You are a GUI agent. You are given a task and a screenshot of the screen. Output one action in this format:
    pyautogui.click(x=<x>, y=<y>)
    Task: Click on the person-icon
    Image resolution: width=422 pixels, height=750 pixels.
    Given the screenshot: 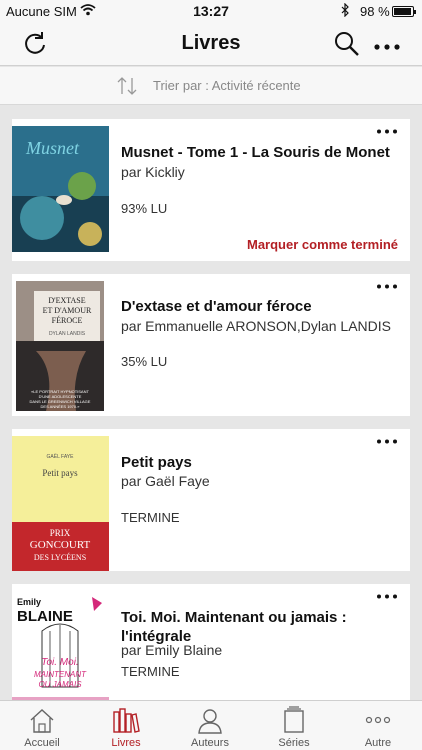 What is the action you would take?
    pyautogui.click(x=210, y=722)
    